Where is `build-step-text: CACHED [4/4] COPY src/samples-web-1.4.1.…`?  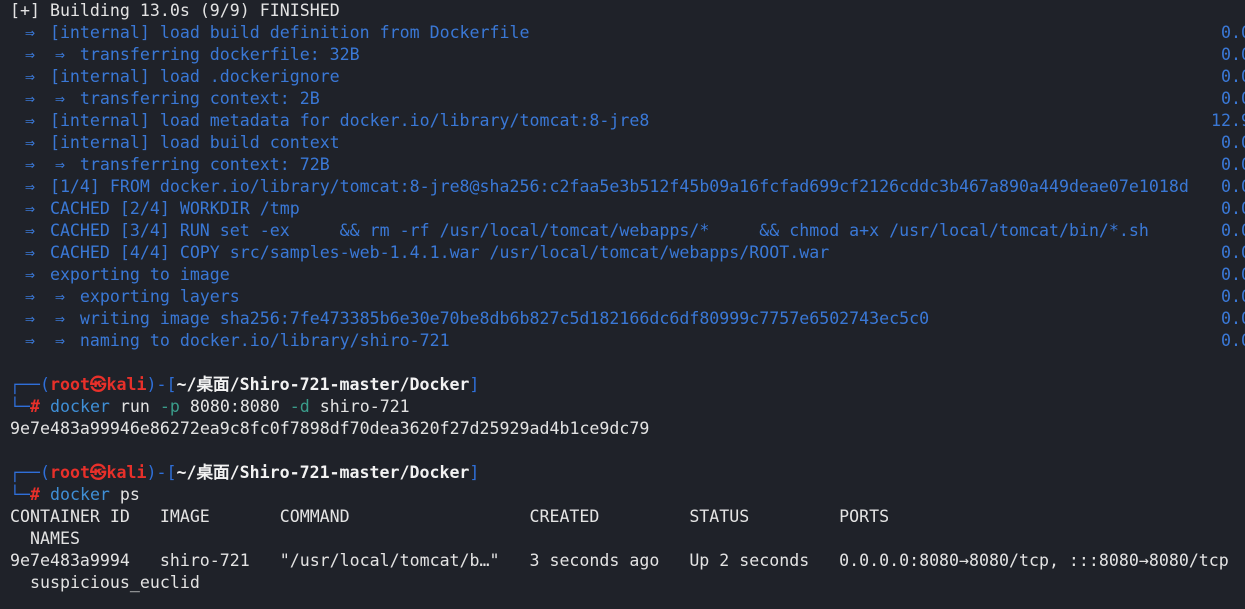 build-step-text: CACHED [4/4] COPY src/samples-web-1.4.1.… is located at coordinates (439, 252).